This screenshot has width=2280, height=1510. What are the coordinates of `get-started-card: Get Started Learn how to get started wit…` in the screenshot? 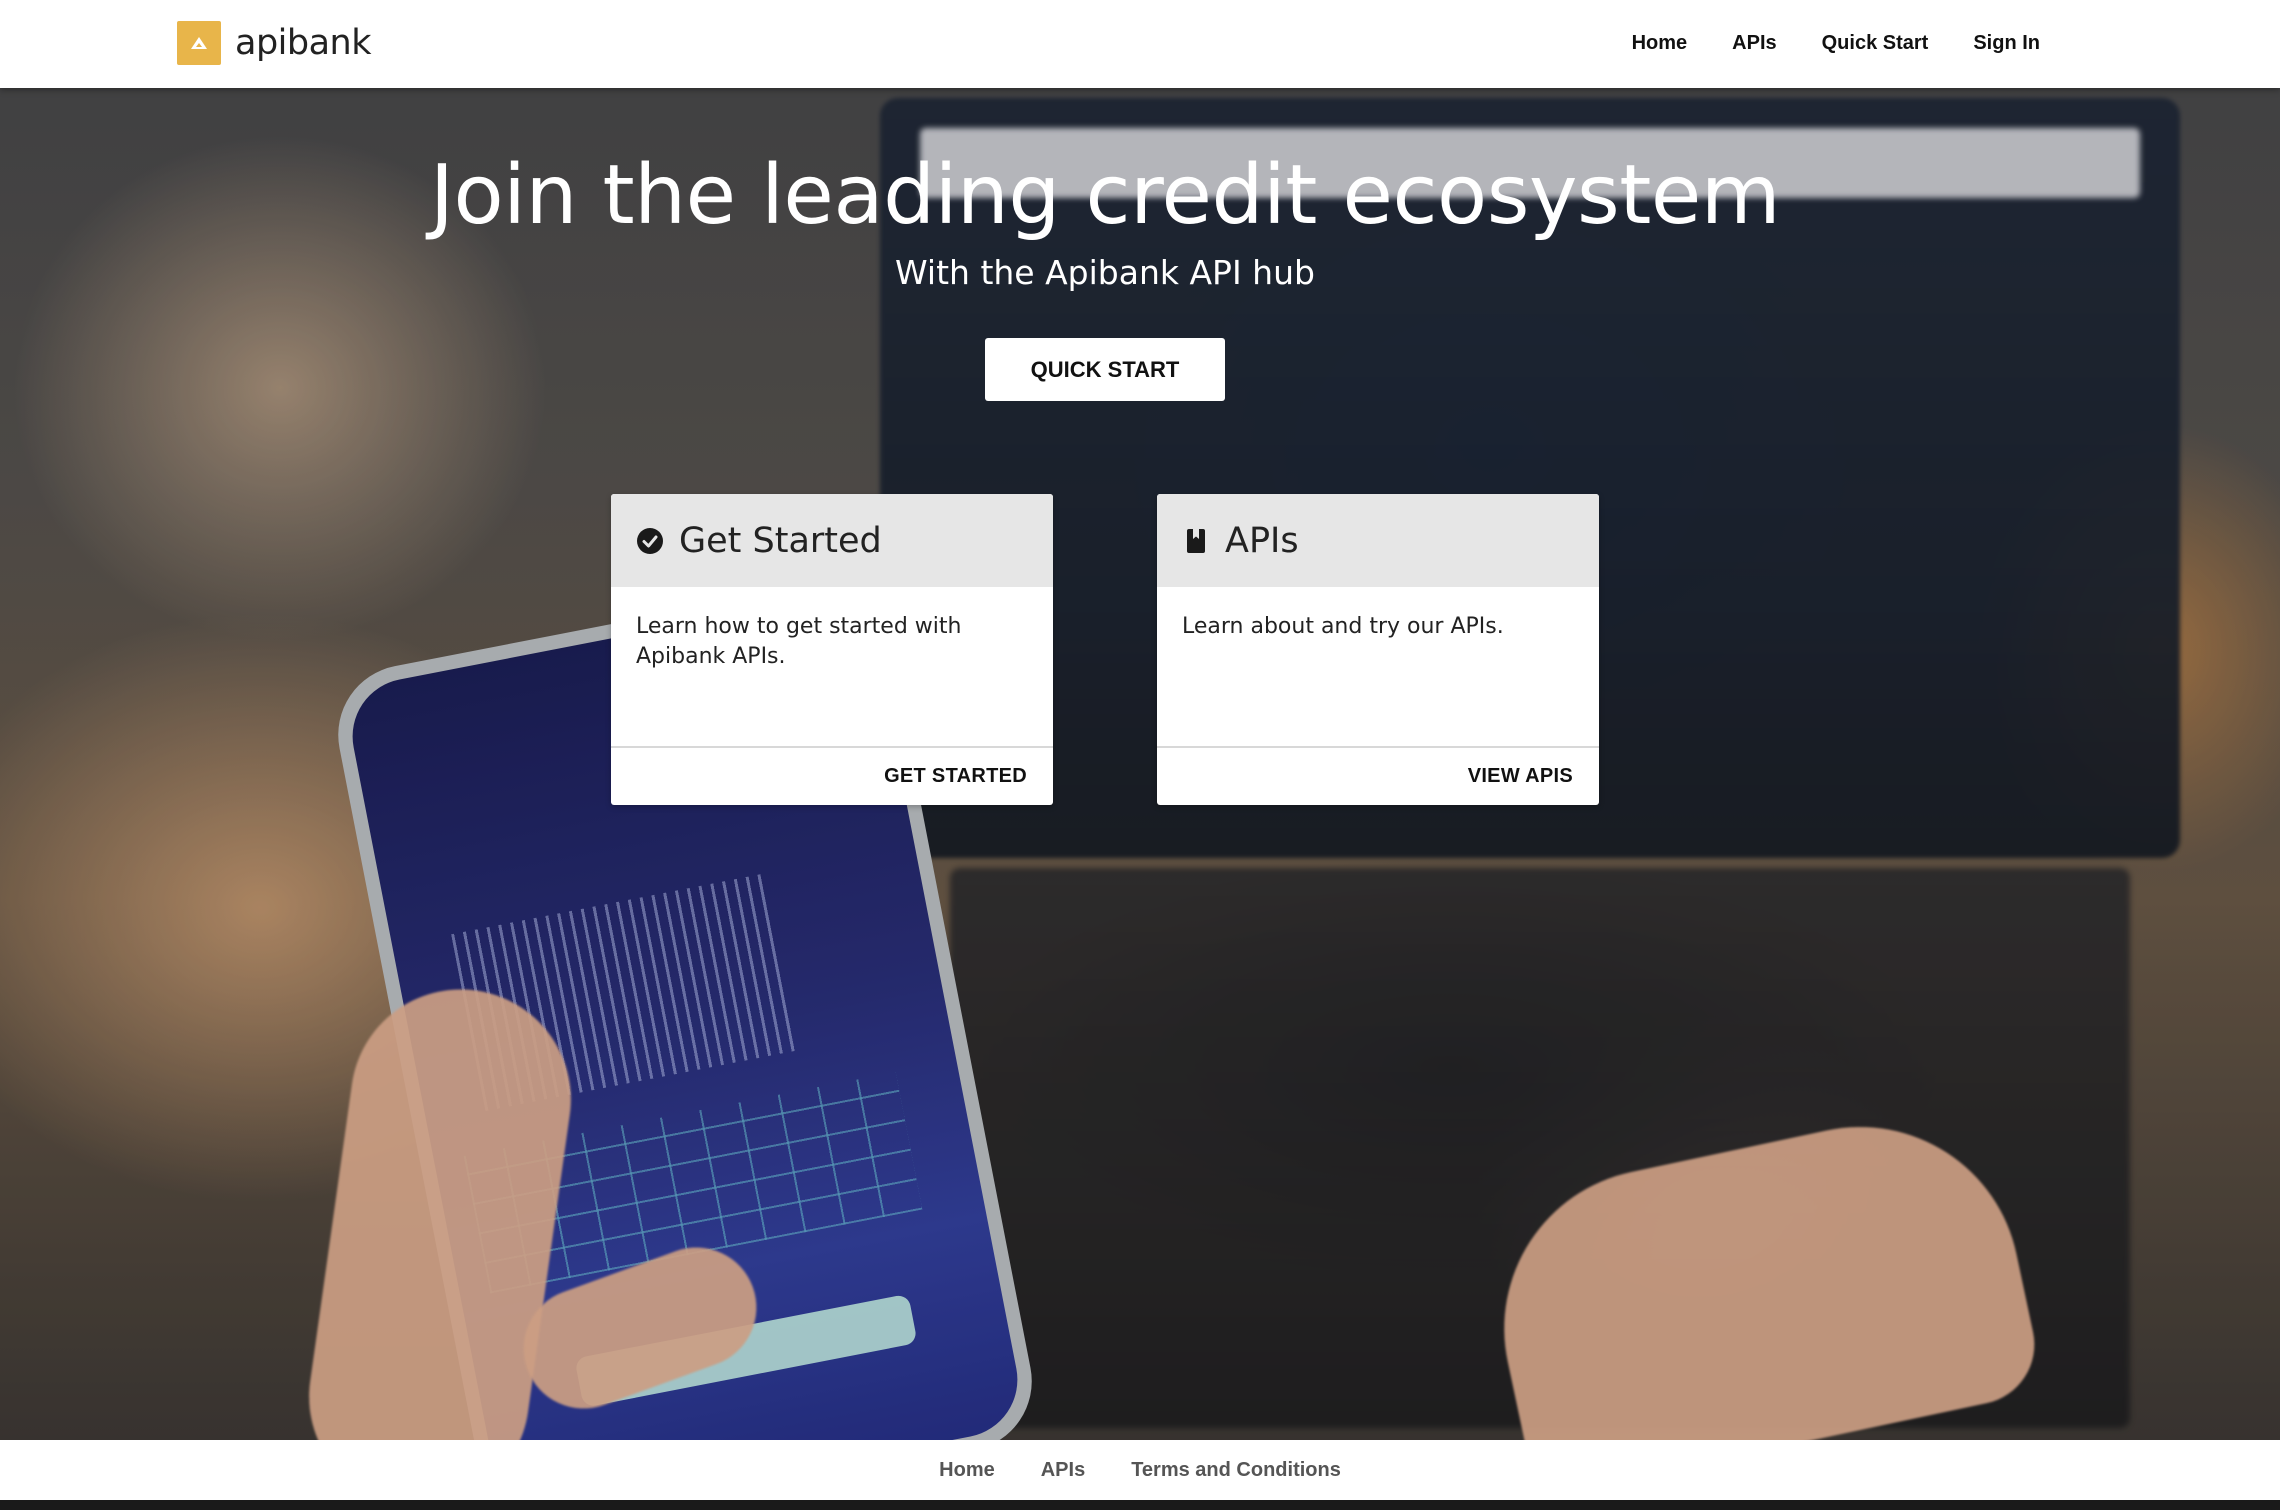 It's located at (832, 649).